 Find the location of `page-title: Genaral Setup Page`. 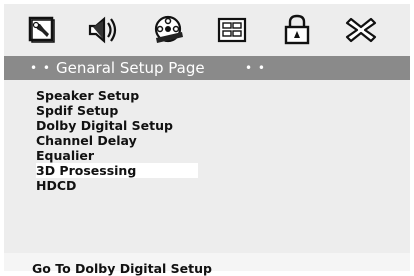

page-title: Genaral Setup Page is located at coordinates (130, 68).